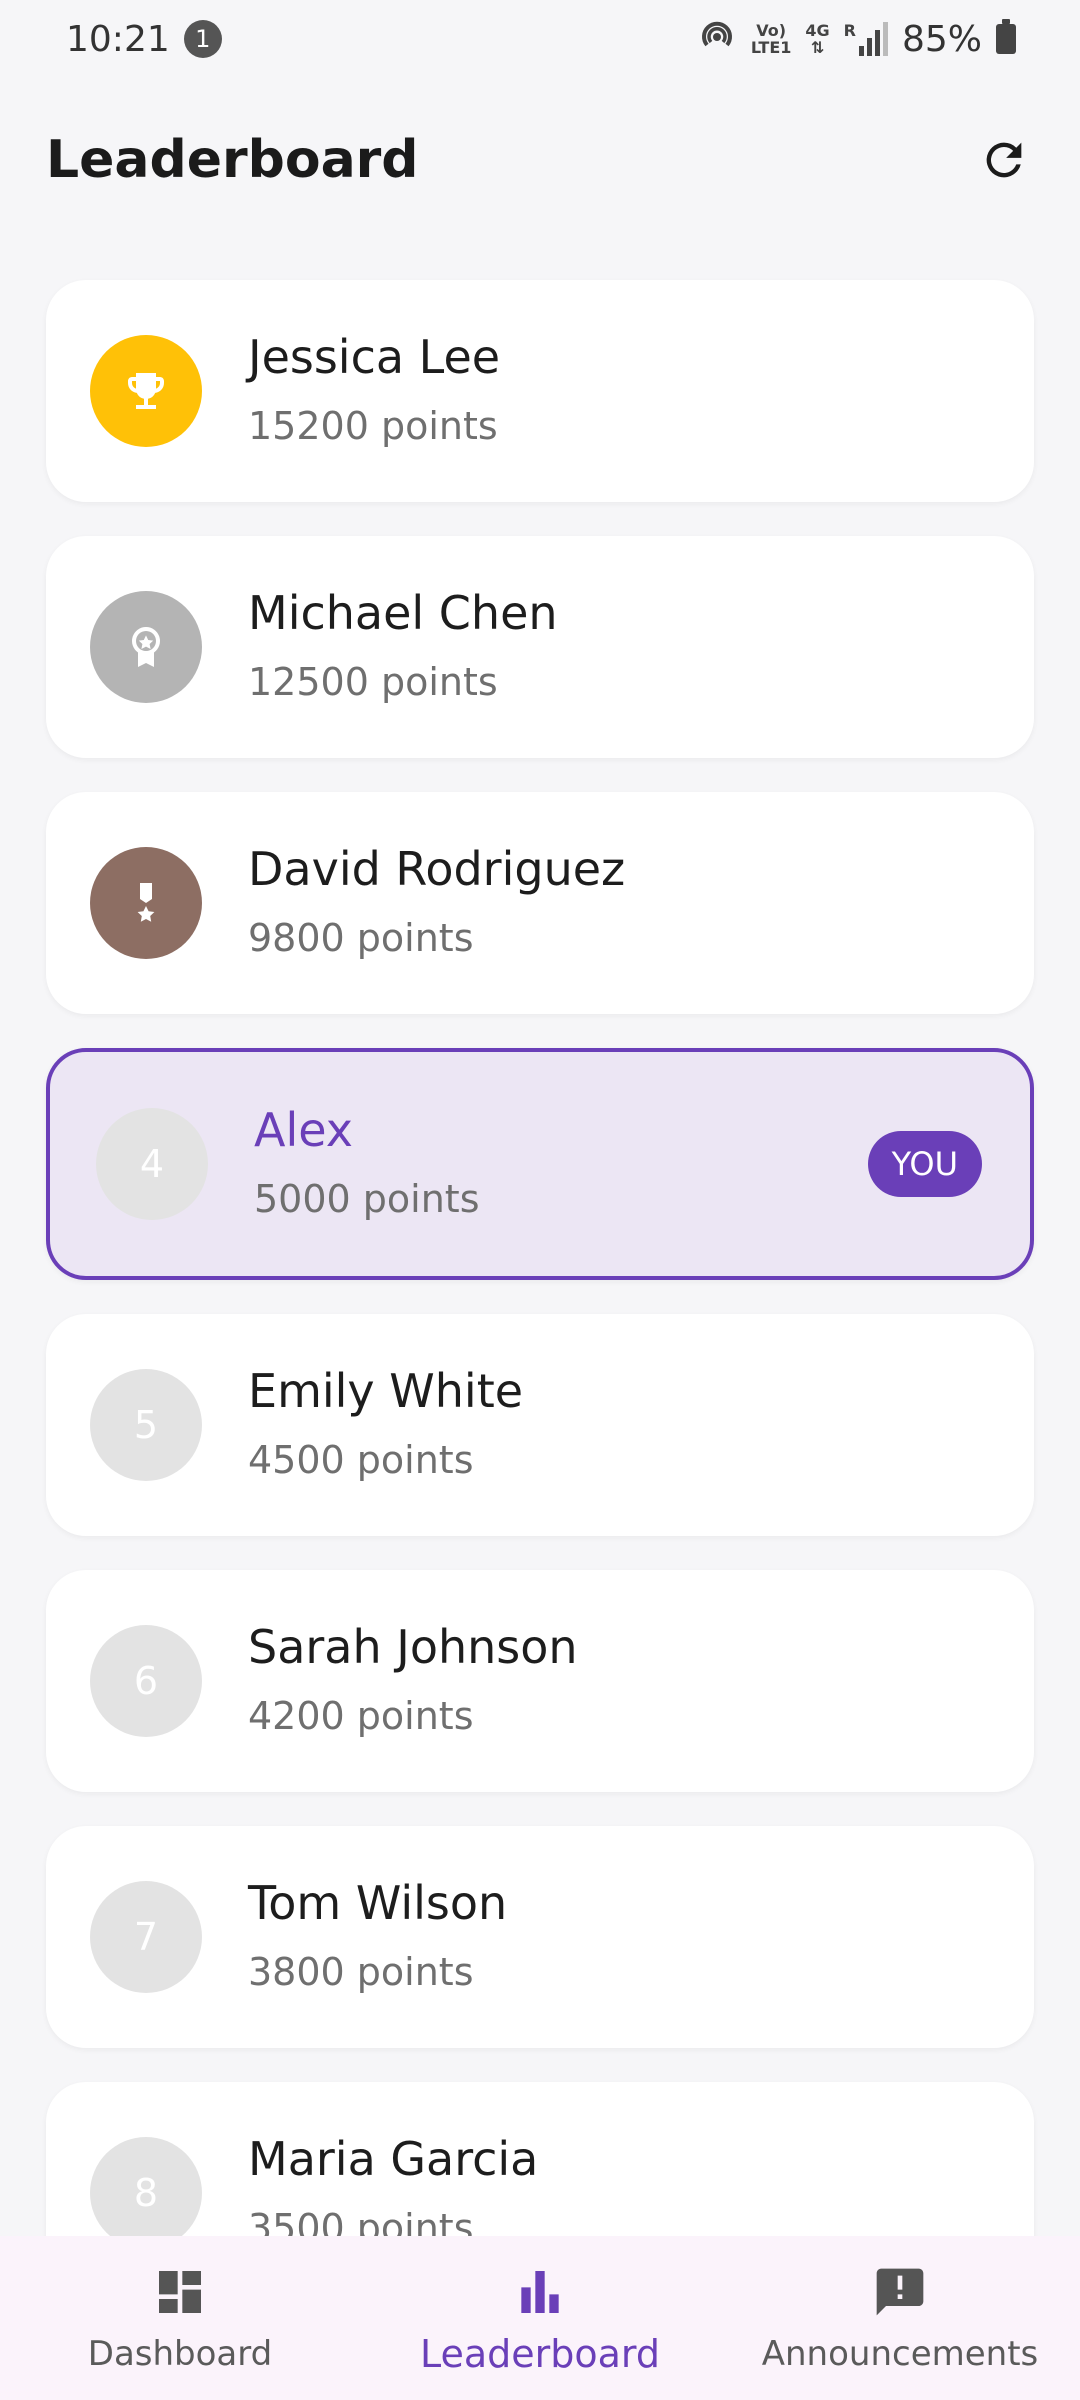  I want to click on row-info: Emily White 4500 points, so click(385, 1425).